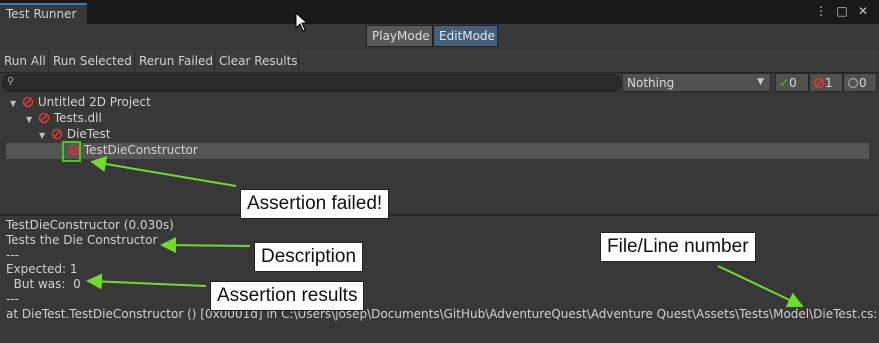  I want to click on arrow-file-line, so click(760, 286).